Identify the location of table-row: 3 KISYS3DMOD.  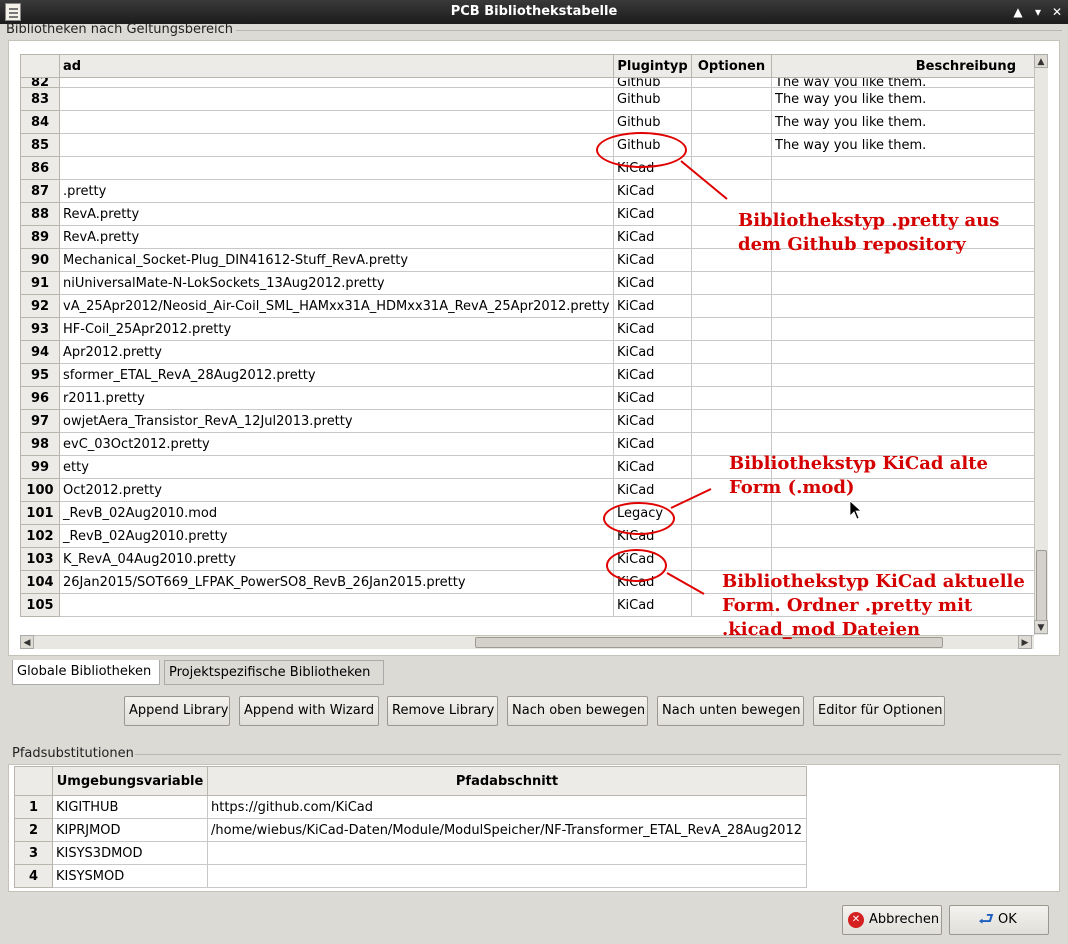
(410, 853).